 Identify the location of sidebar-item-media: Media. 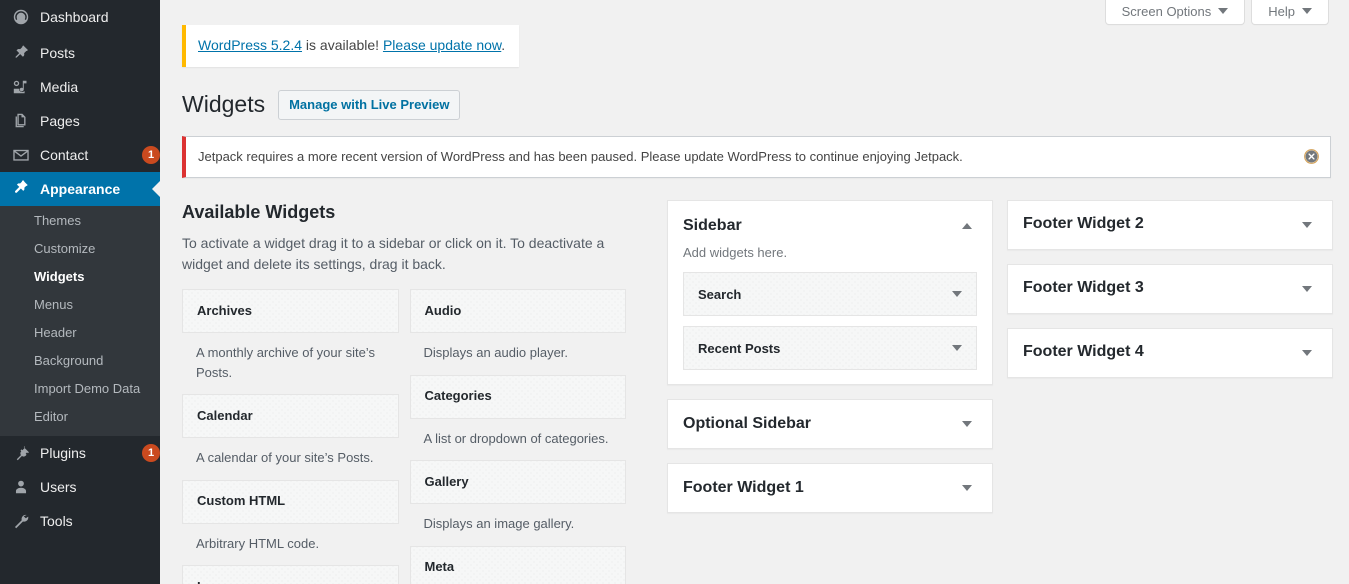
(80, 87).